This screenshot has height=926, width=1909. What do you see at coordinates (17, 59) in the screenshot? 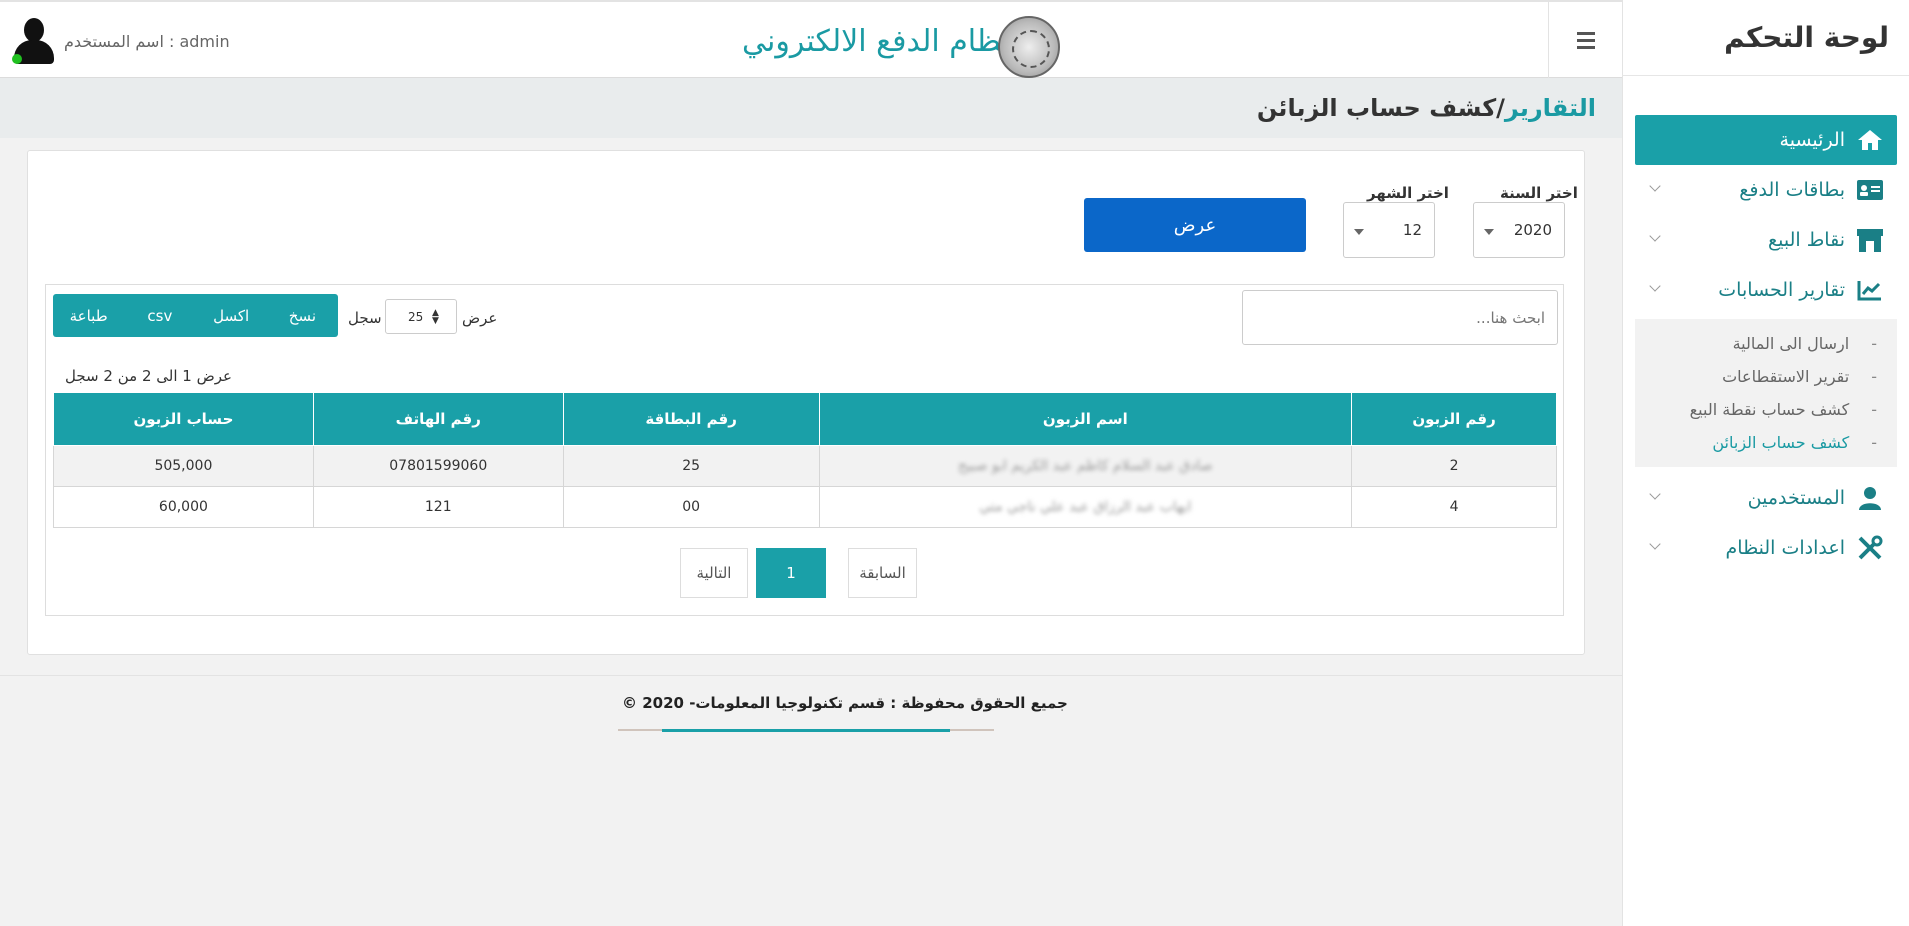
I see `online-status-dot` at bounding box center [17, 59].